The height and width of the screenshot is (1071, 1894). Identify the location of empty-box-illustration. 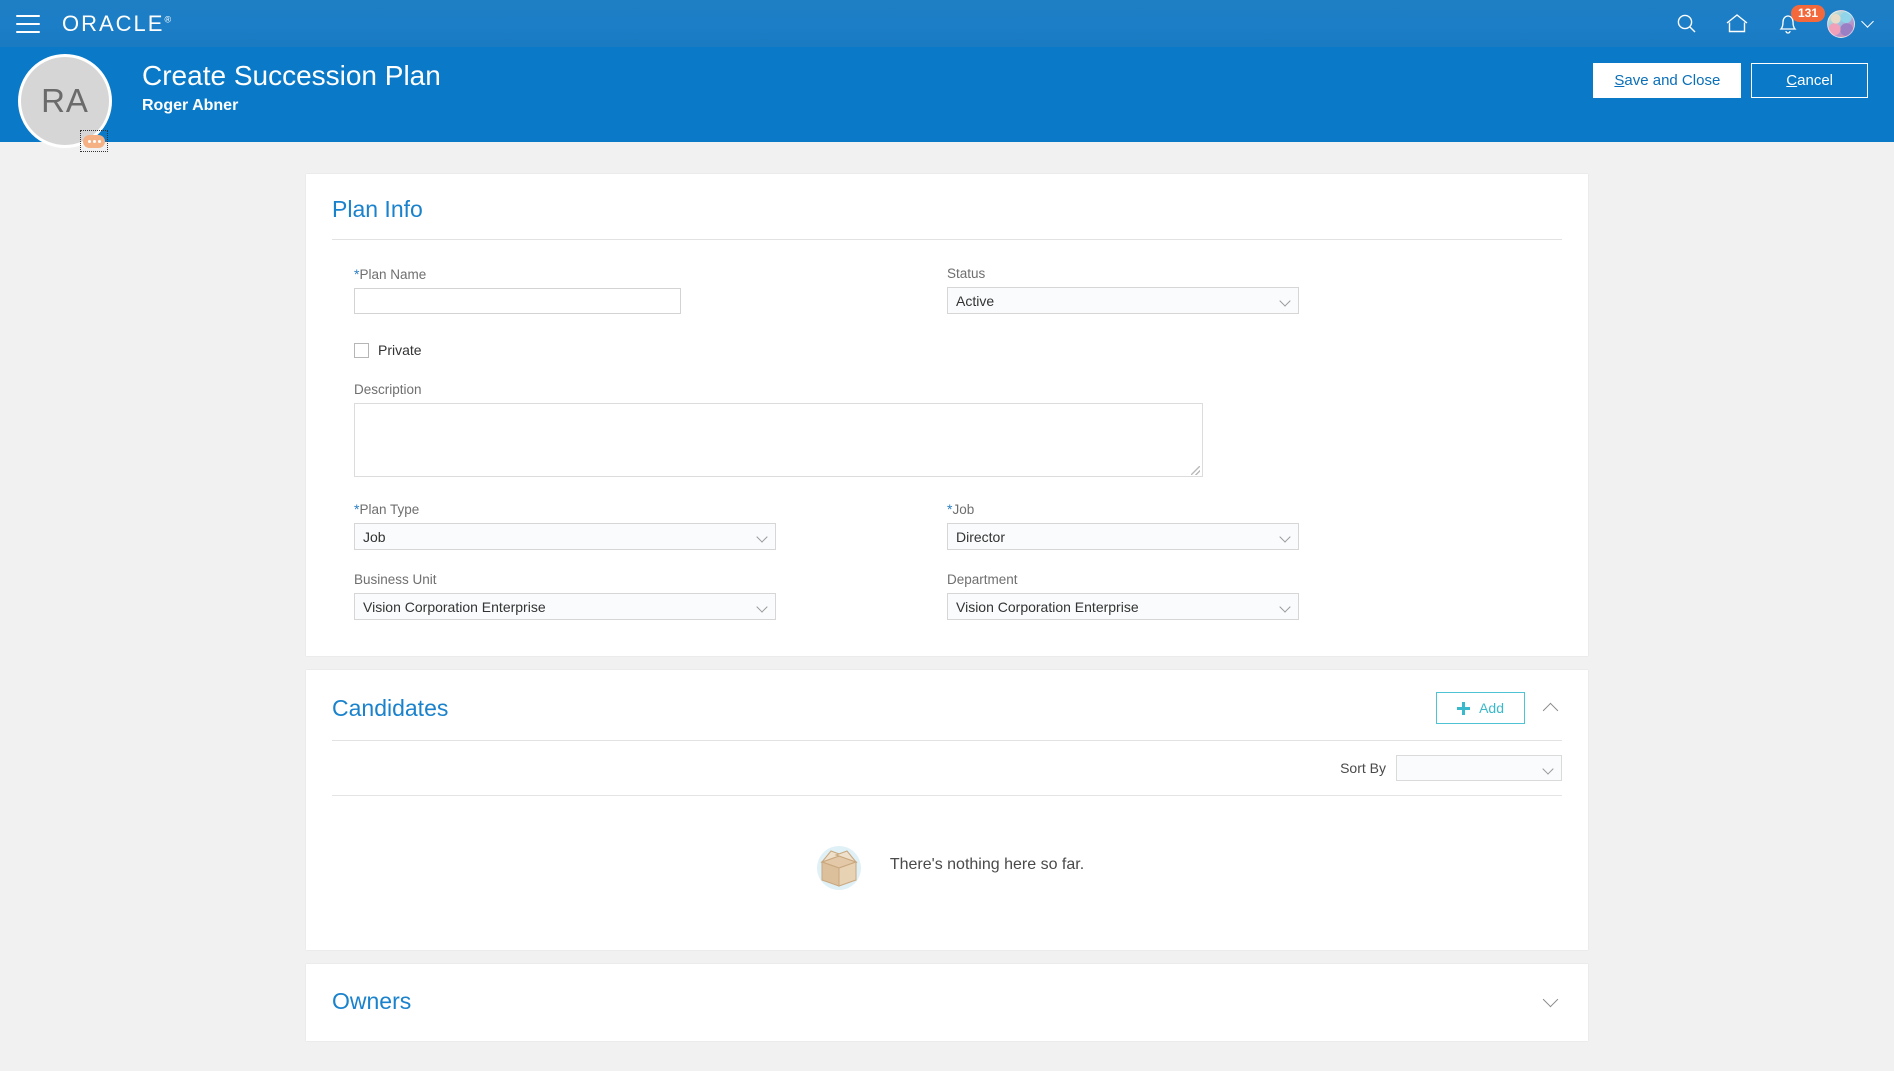
(838, 868).